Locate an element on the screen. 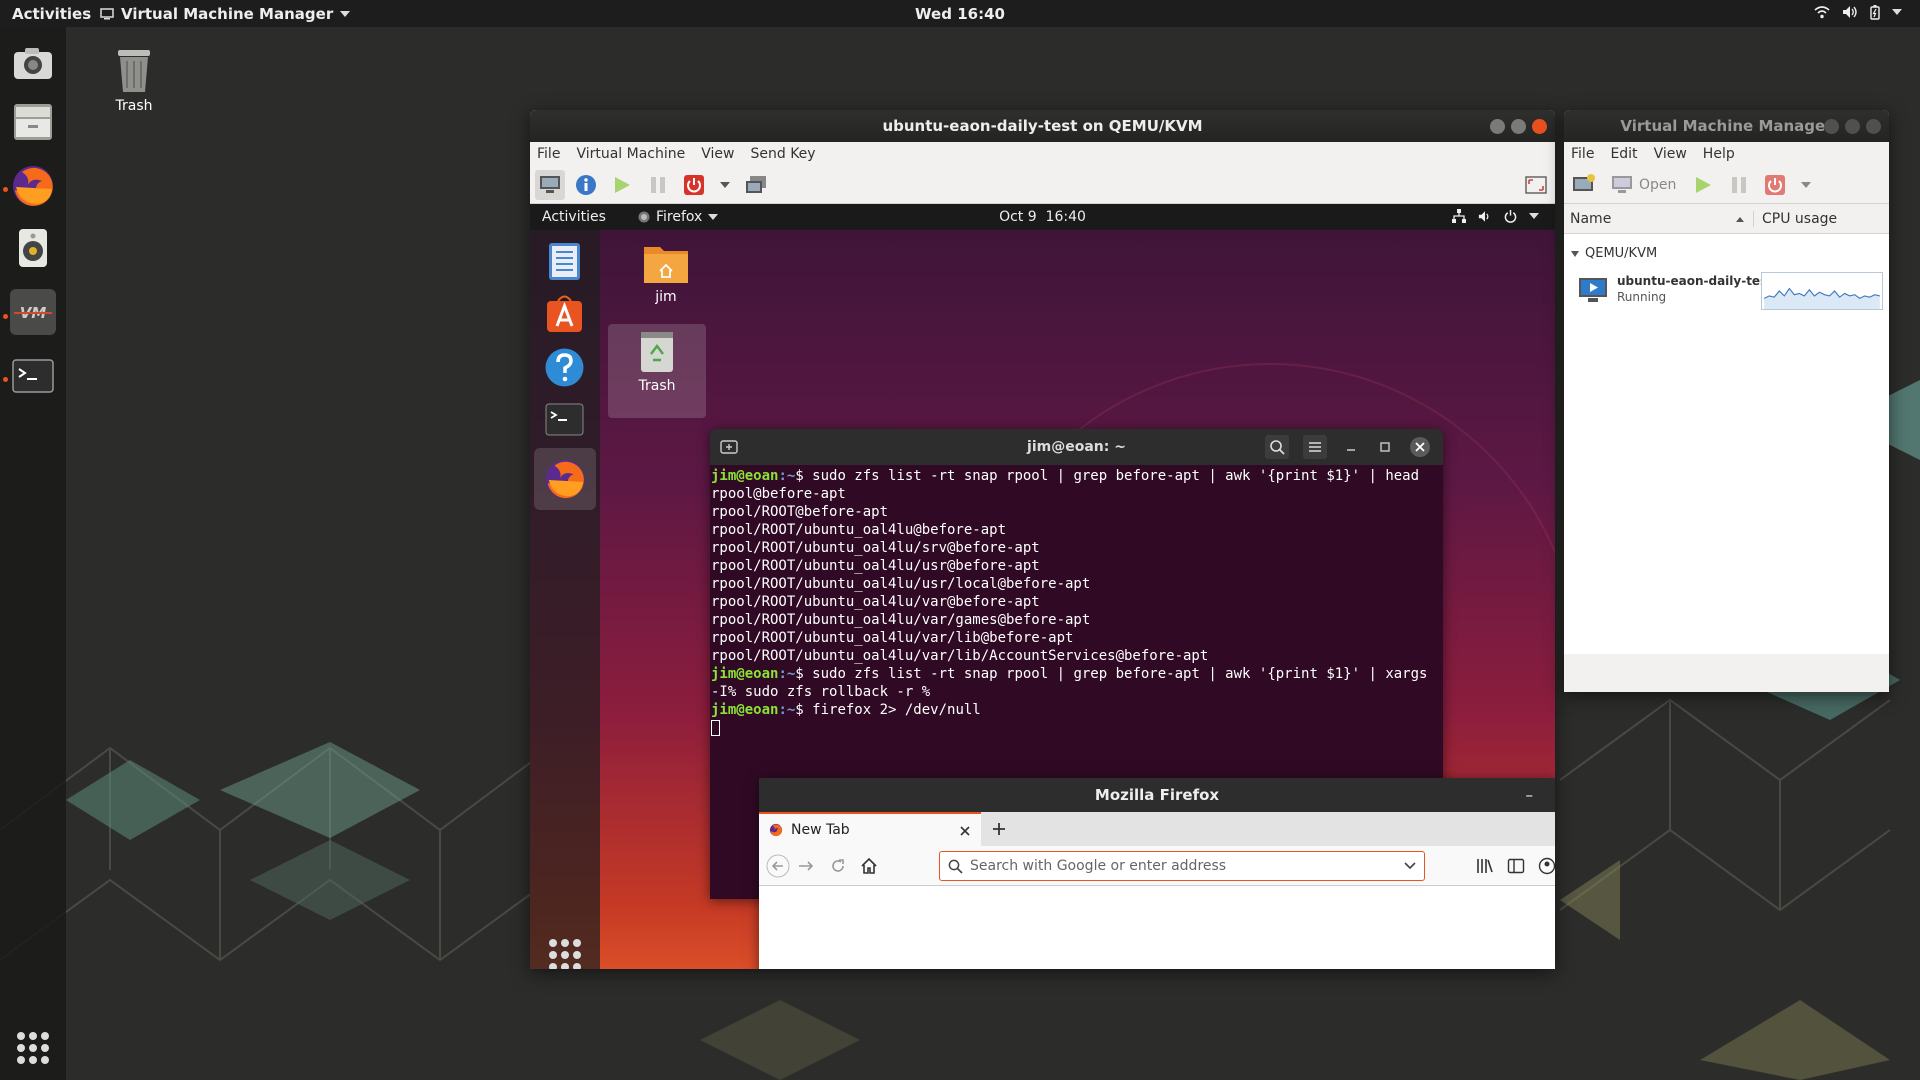  snapshots-button is located at coordinates (756, 185).